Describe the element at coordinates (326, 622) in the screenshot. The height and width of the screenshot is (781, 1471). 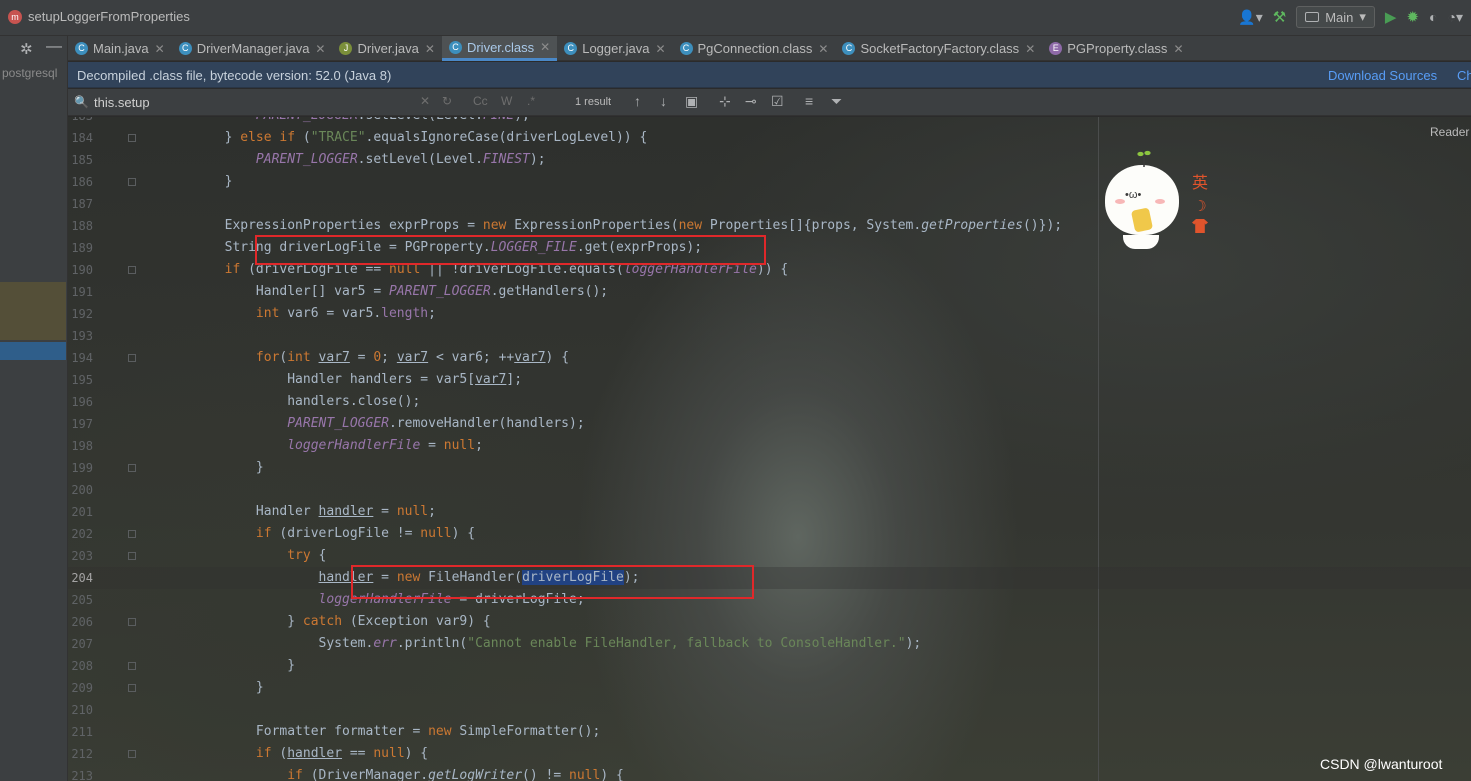
I see `code-text: } catch (Exception var9) {` at that location.